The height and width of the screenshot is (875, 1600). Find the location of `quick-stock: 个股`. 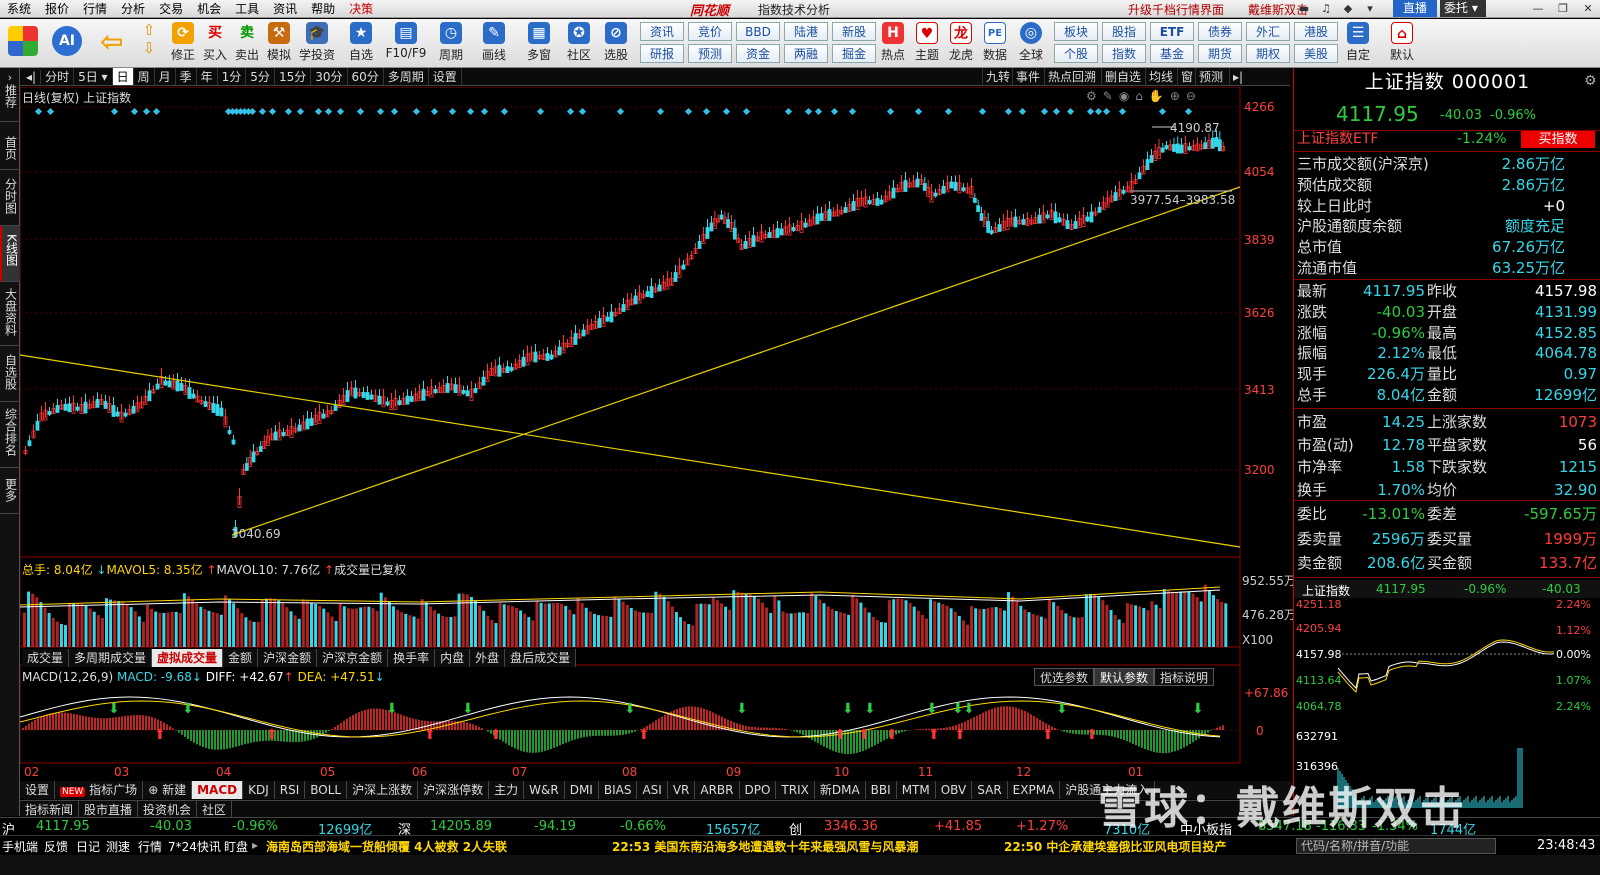

quick-stock: 个股 is located at coordinates (1076, 53).